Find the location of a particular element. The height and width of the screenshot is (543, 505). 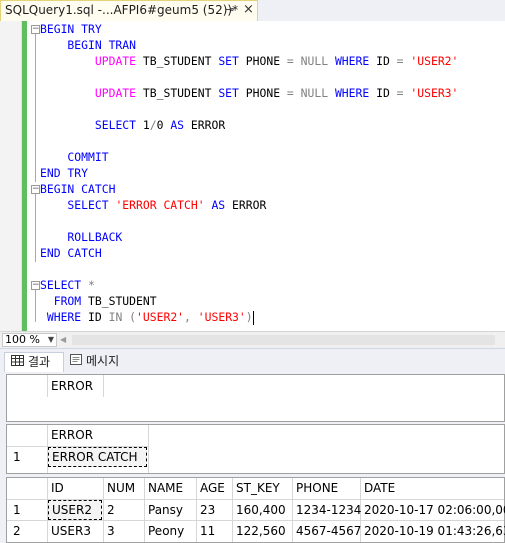

horizontal-scrollbar is located at coordinates (283, 340).